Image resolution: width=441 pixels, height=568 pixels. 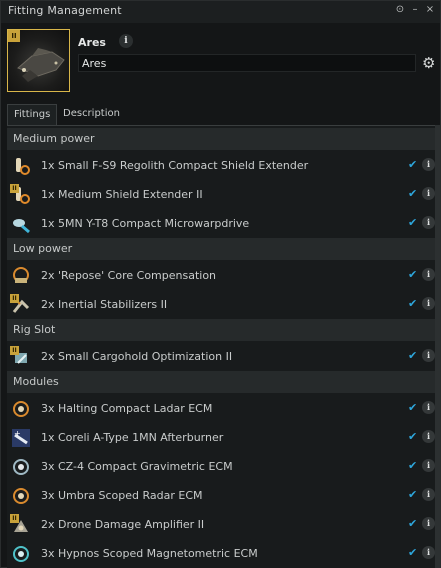 What do you see at coordinates (223, 139) in the screenshot?
I see `section-header-medium-power: Medium power` at bounding box center [223, 139].